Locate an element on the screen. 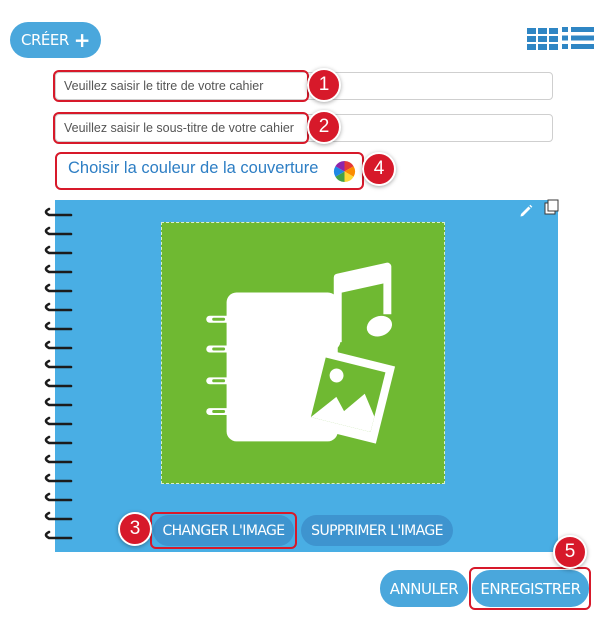  pencil-icon is located at coordinates (526, 211).